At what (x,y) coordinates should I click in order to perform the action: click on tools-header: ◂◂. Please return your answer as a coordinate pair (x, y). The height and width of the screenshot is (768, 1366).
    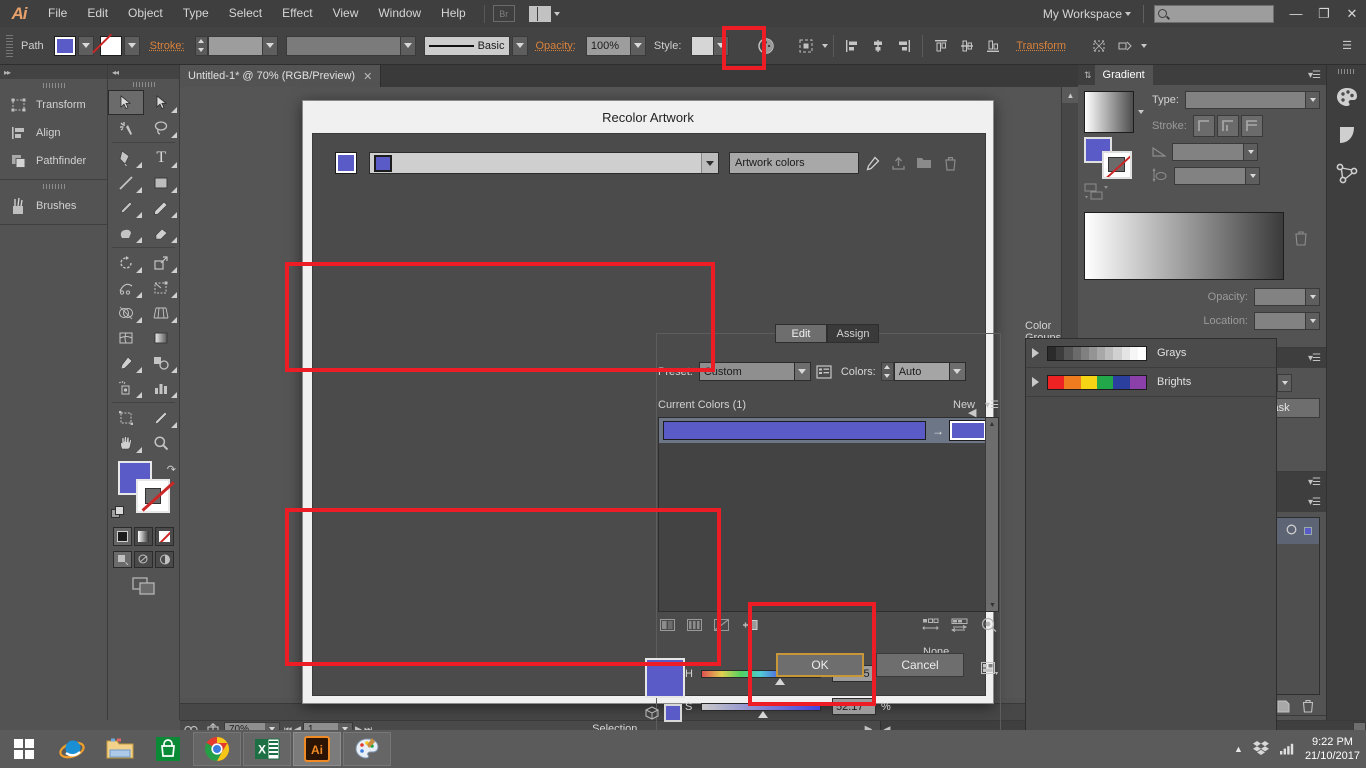
    Looking at the image, I should click on (143, 72).